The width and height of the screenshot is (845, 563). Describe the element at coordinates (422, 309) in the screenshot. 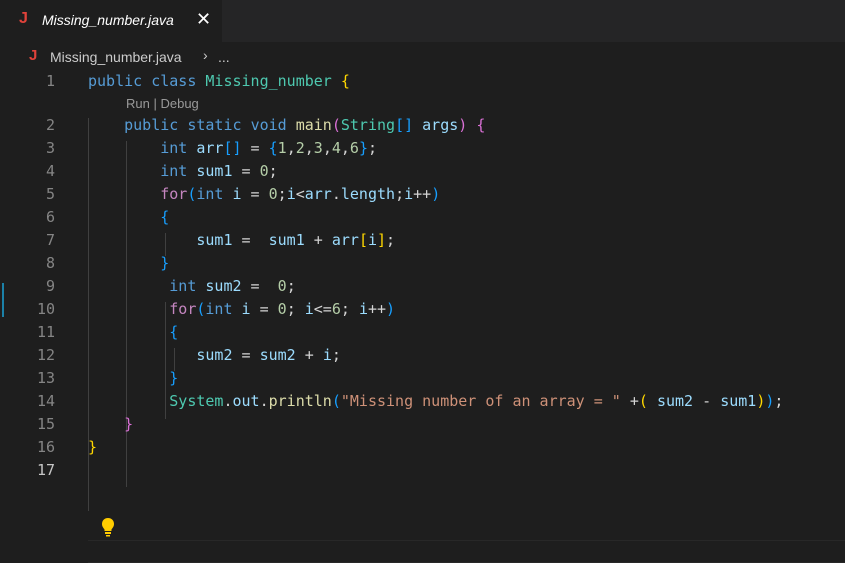

I see `code-line: 10 for(int i = 0; i<=6; i++)` at that location.